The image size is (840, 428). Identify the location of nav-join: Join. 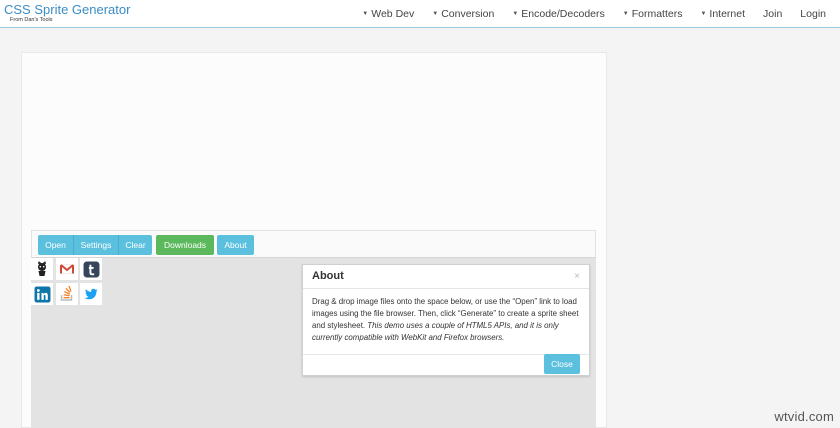
(772, 14).